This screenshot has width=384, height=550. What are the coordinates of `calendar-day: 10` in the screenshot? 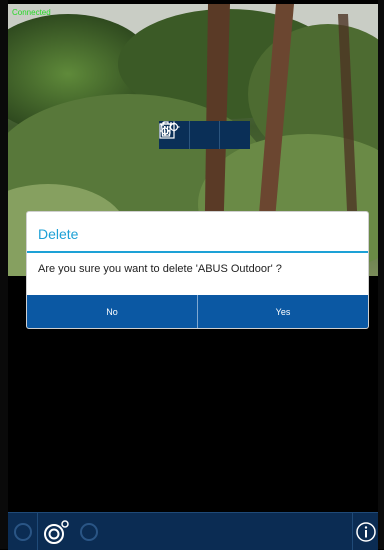 It's located at (167, 133).